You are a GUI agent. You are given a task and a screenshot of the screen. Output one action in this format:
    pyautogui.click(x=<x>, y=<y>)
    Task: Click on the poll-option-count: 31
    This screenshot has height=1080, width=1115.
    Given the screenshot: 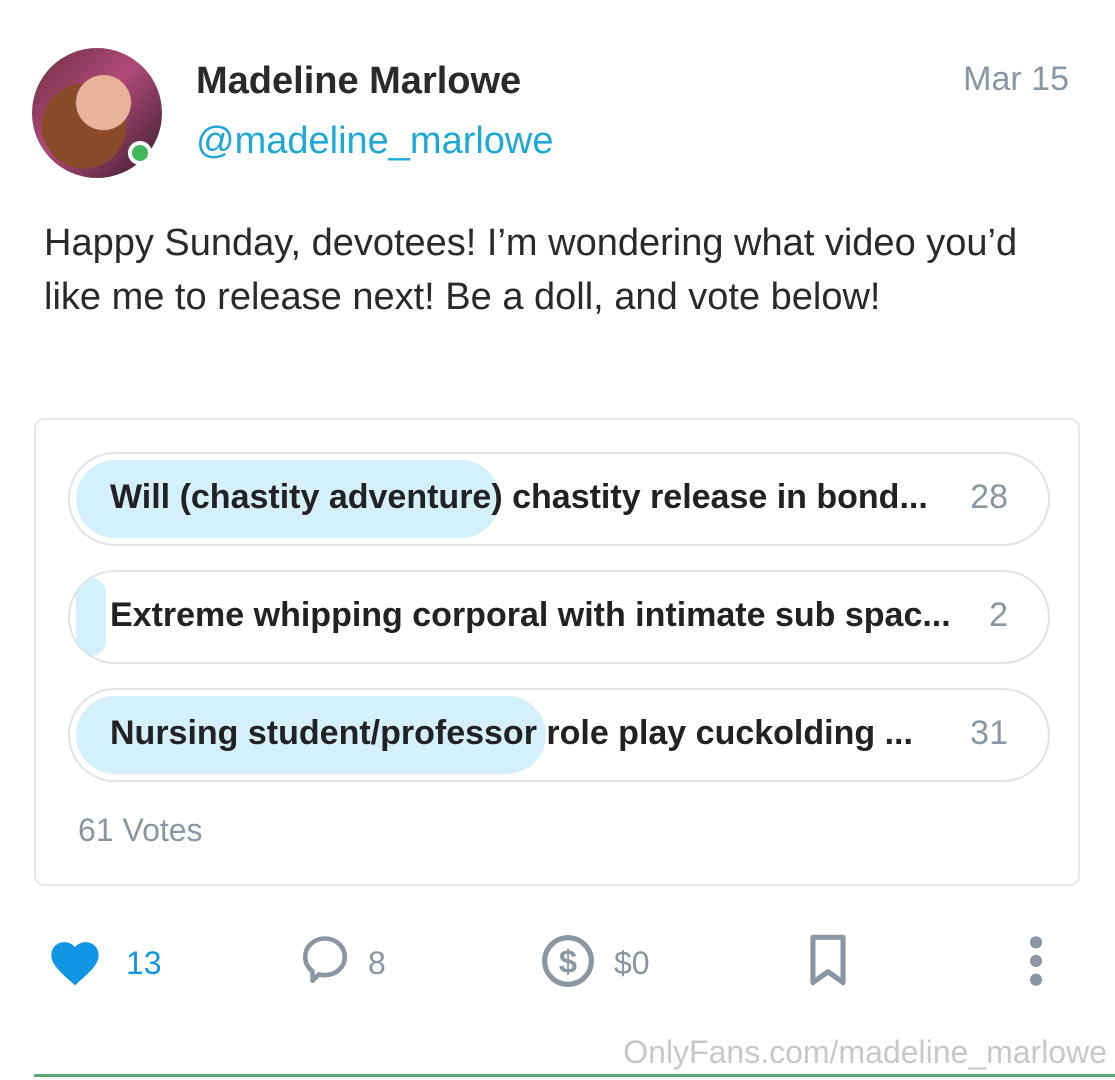 What is the action you would take?
    pyautogui.click(x=989, y=733)
    